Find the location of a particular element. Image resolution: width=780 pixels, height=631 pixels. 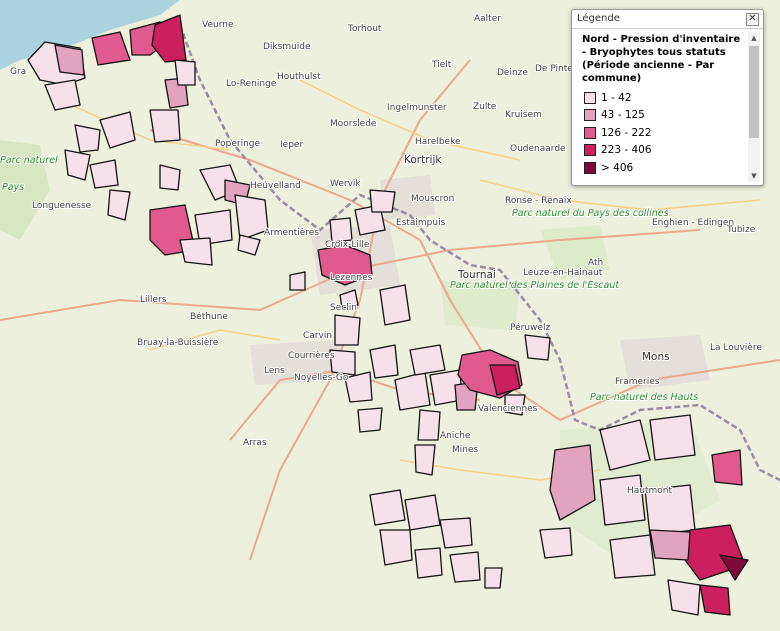

legend-label: 126 - 222 is located at coordinates (626, 132).